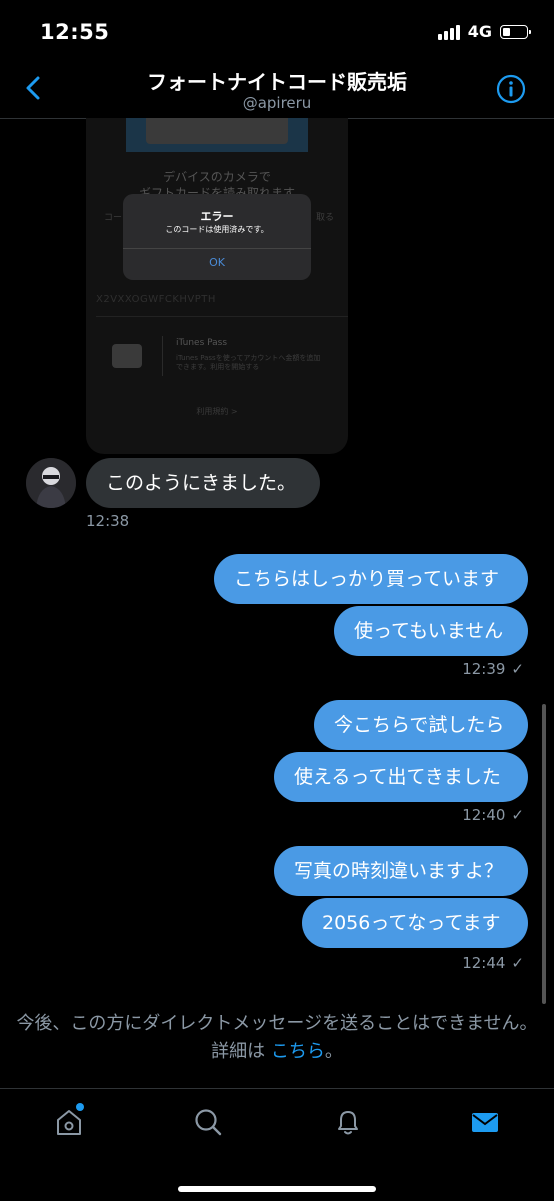 Image resolution: width=554 pixels, height=1201 pixels. Describe the element at coordinates (515, 31) in the screenshot. I see `battery-icon` at that location.